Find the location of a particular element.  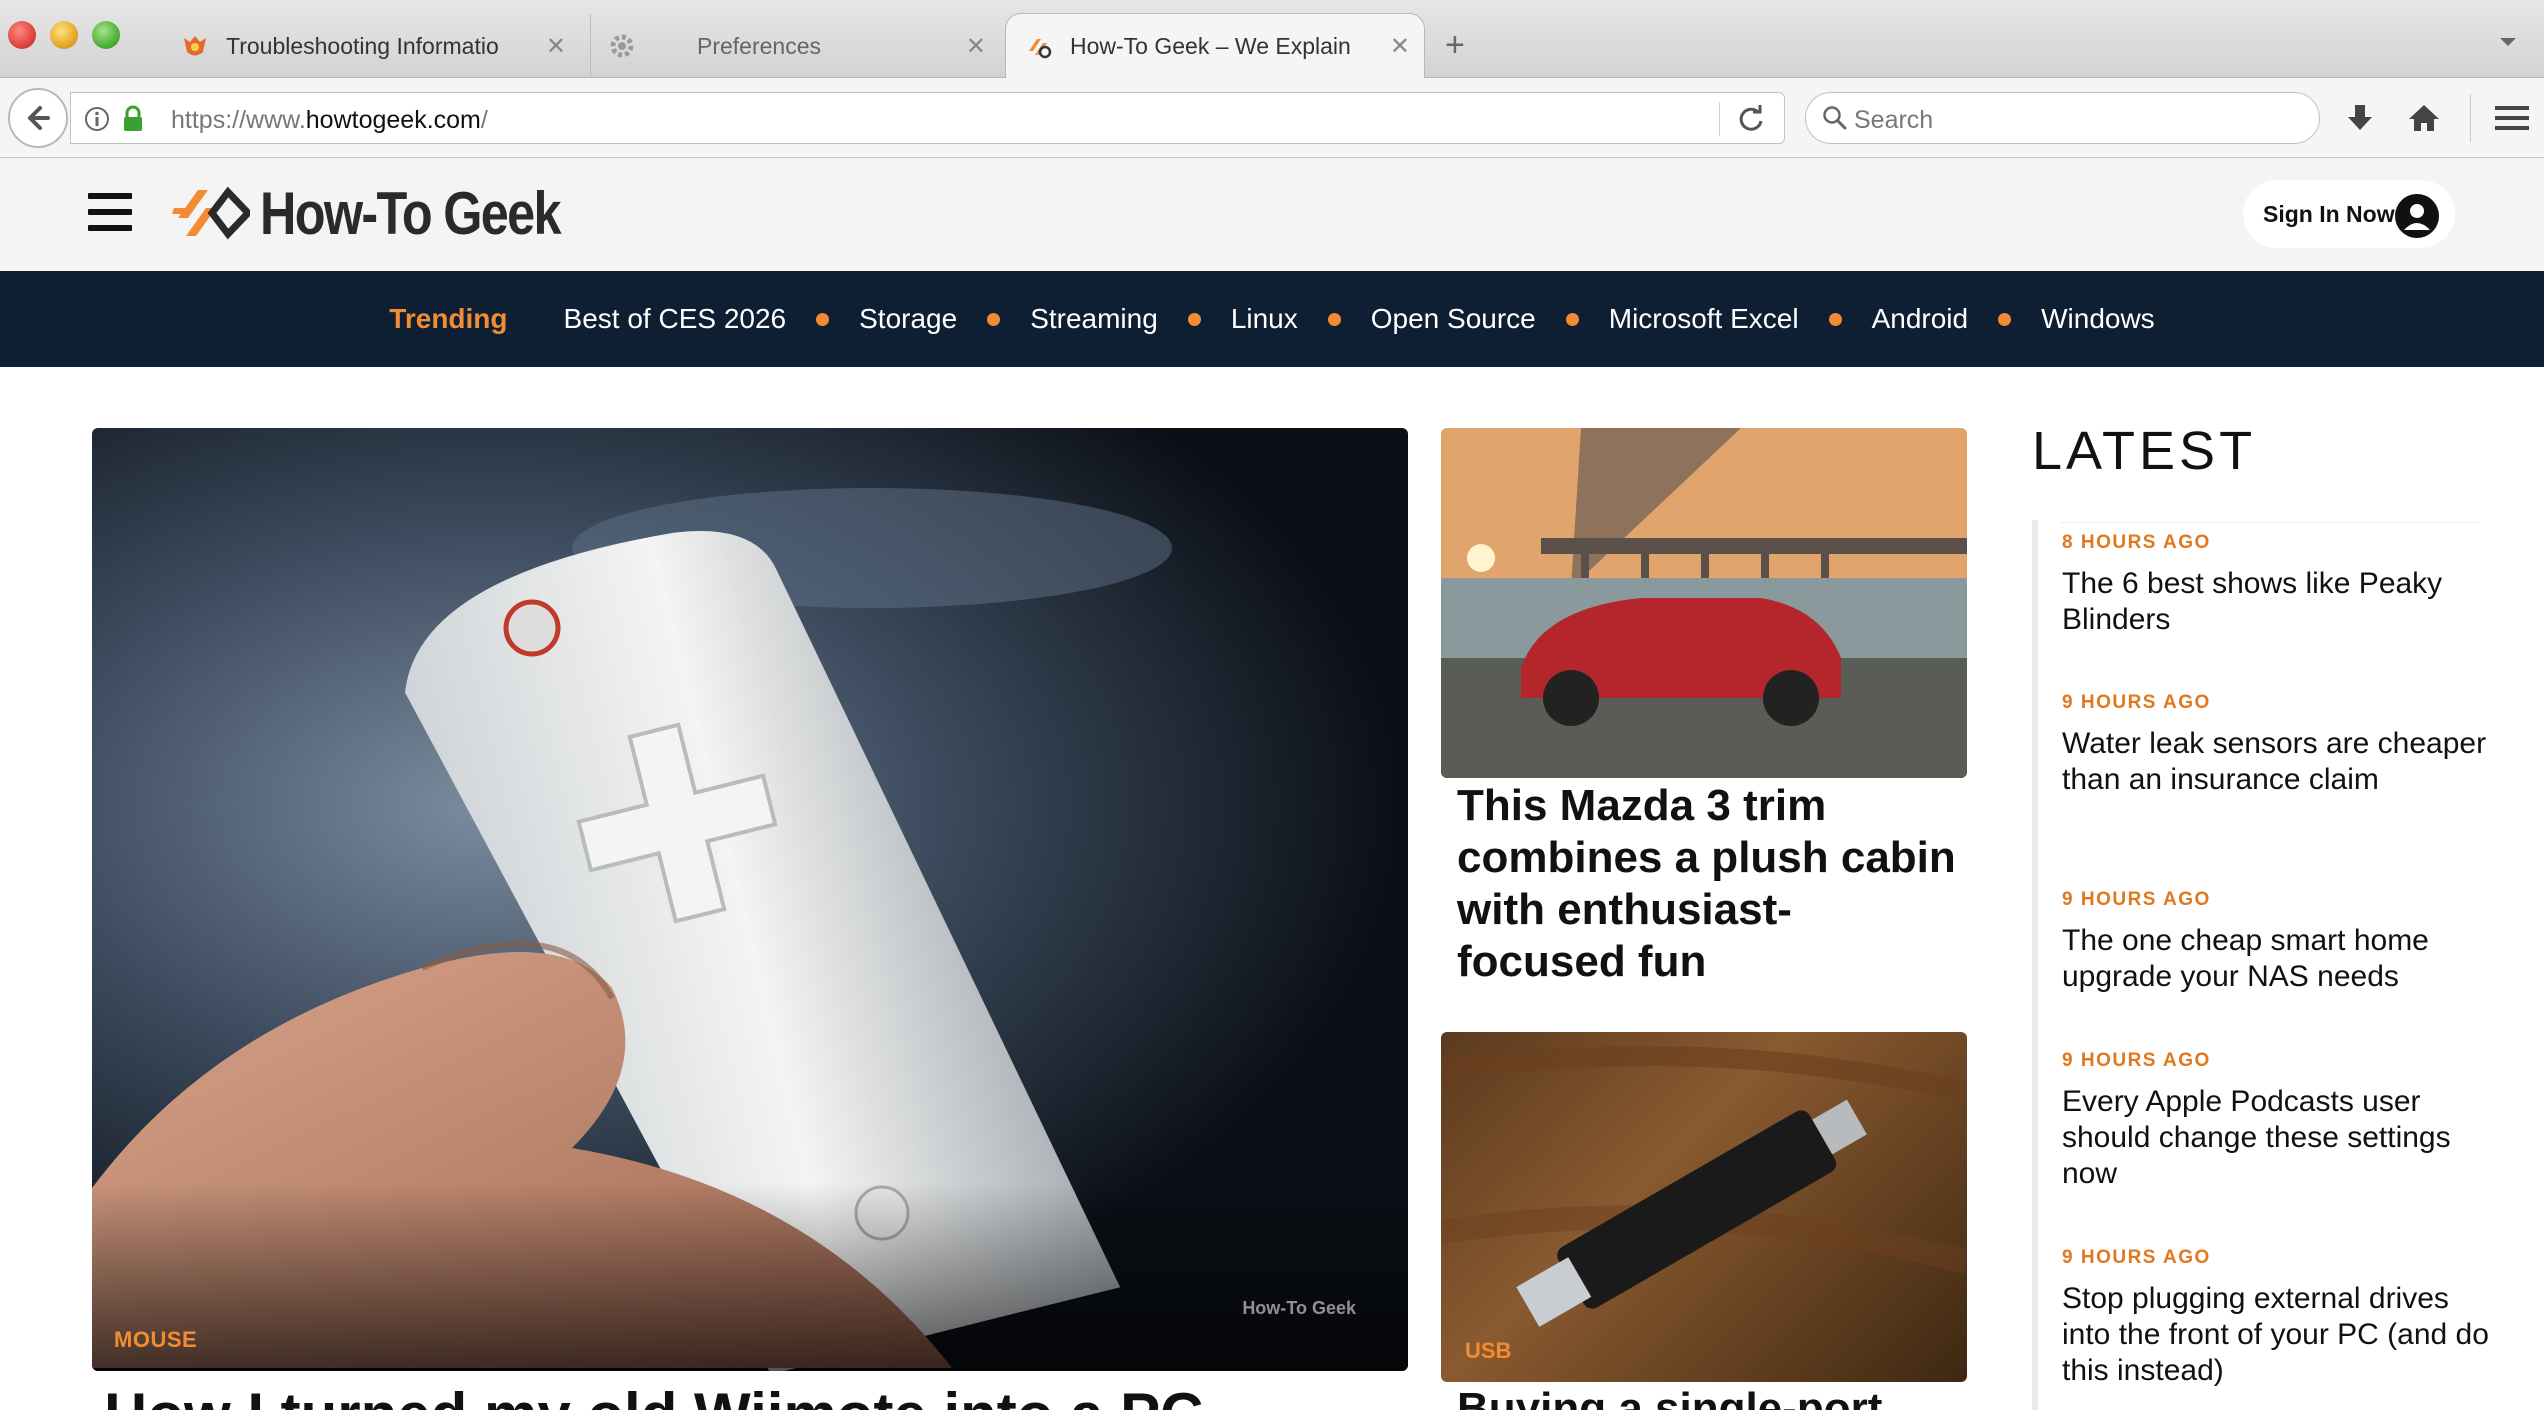

tab-howtogeek: How-To Geek – We Explain ✕ is located at coordinates (1215, 46).